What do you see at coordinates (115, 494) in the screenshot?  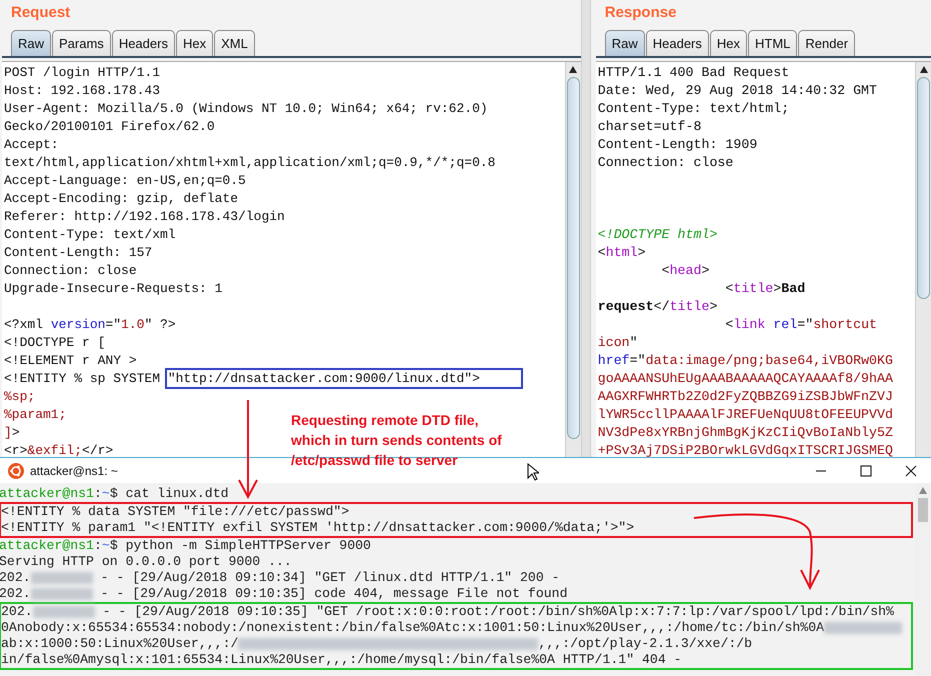 I see `terminal-line: attacker@ns1:~$ cat linux.dtd` at bounding box center [115, 494].